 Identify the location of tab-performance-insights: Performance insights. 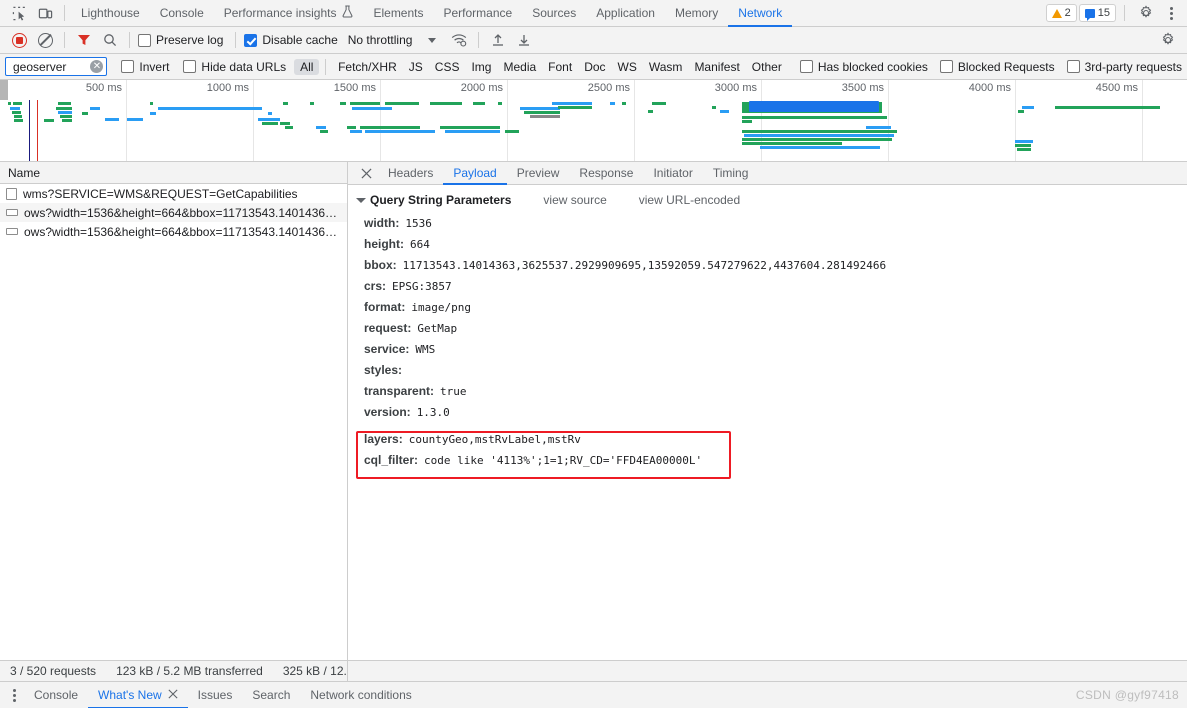
(289, 13).